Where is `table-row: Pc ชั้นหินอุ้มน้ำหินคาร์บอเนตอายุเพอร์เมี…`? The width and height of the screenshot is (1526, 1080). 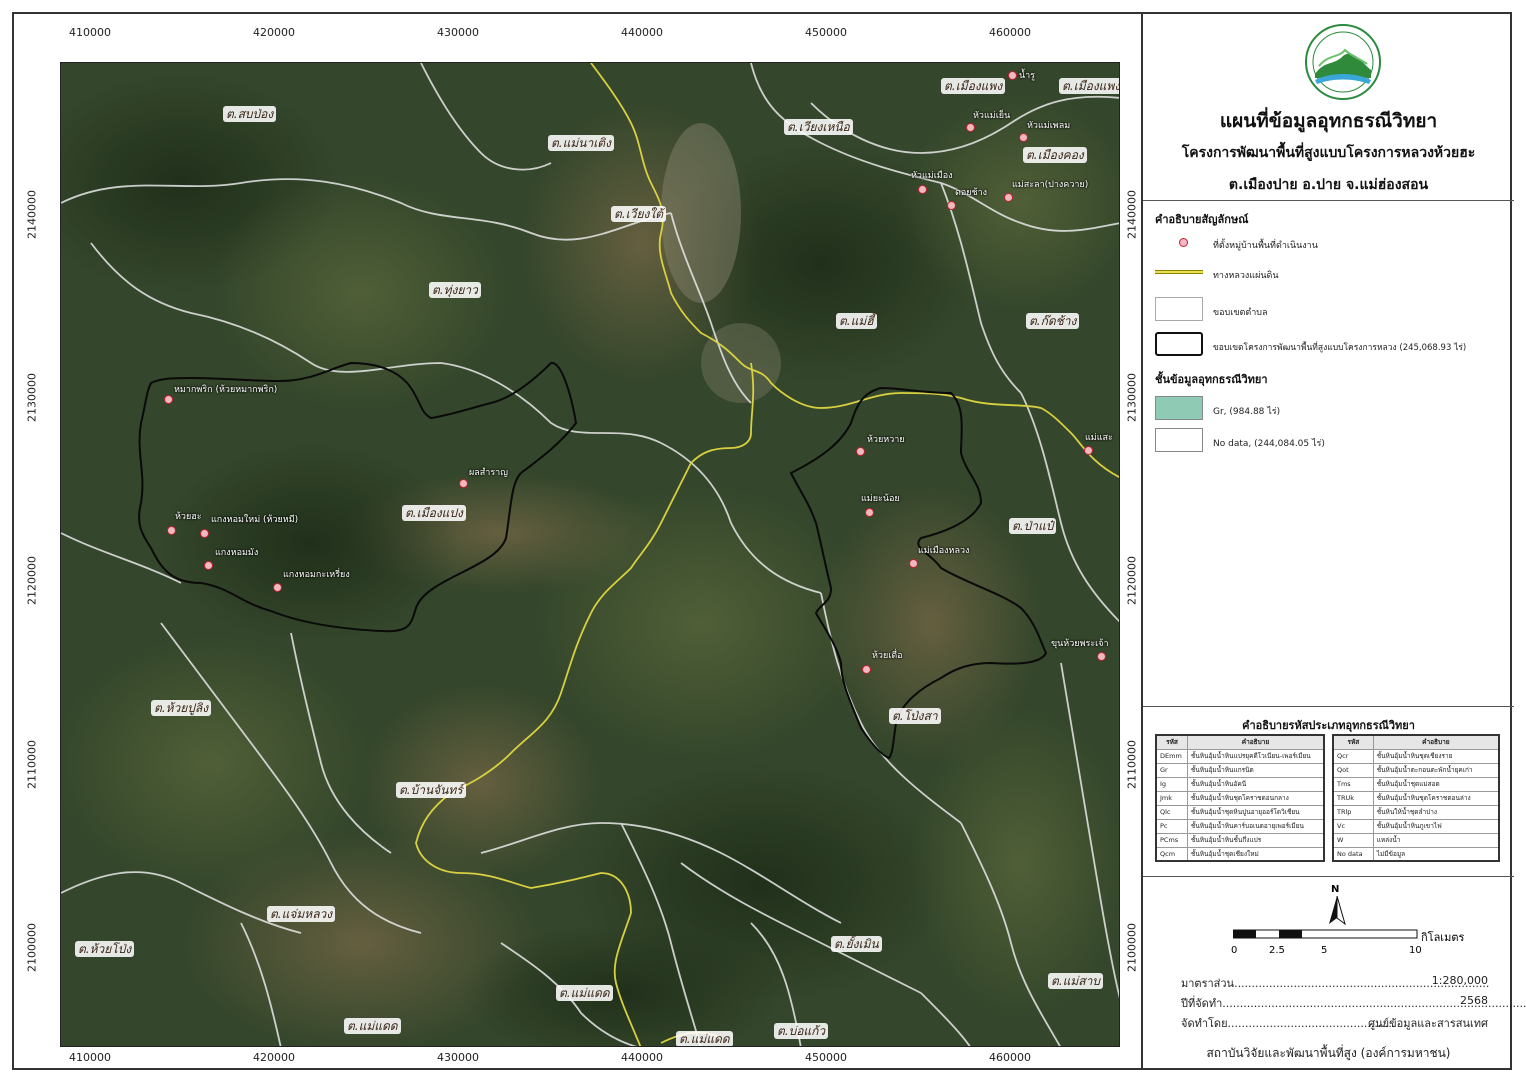
table-row: Pc ชั้นหินอุ้มน้ำหินคาร์บอเนตอายุเพอร์เมี… is located at coordinates (1240, 826).